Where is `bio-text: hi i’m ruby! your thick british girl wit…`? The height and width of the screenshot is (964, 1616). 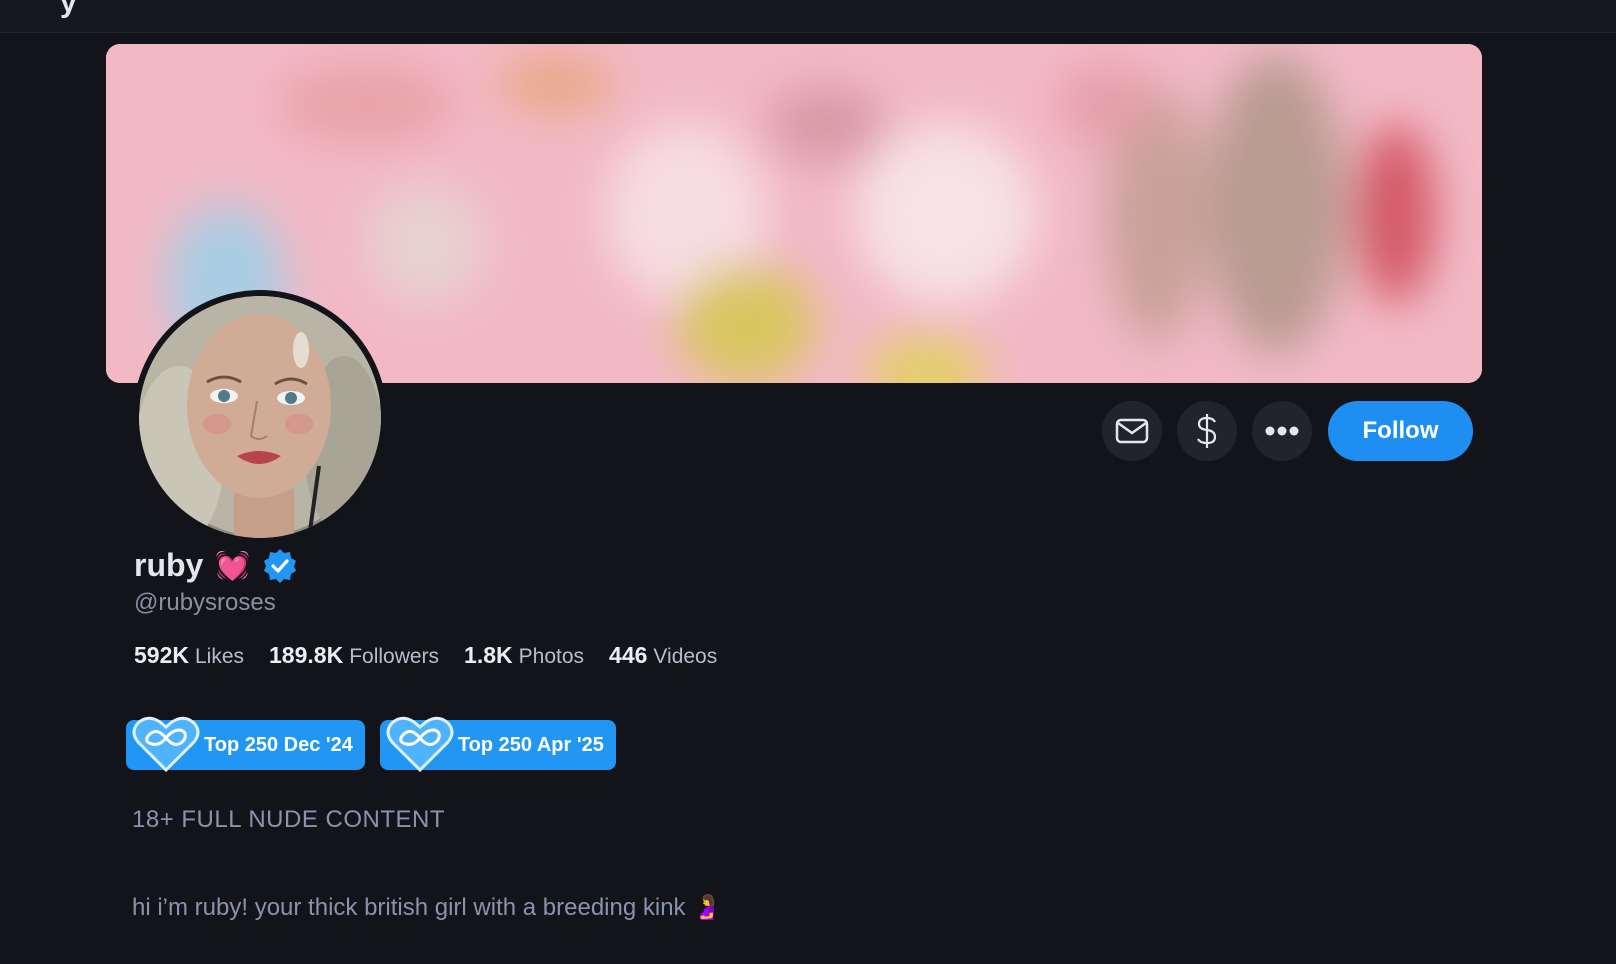
bio-text: hi i’m ruby! your thick british girl wit… is located at coordinates (427, 907).